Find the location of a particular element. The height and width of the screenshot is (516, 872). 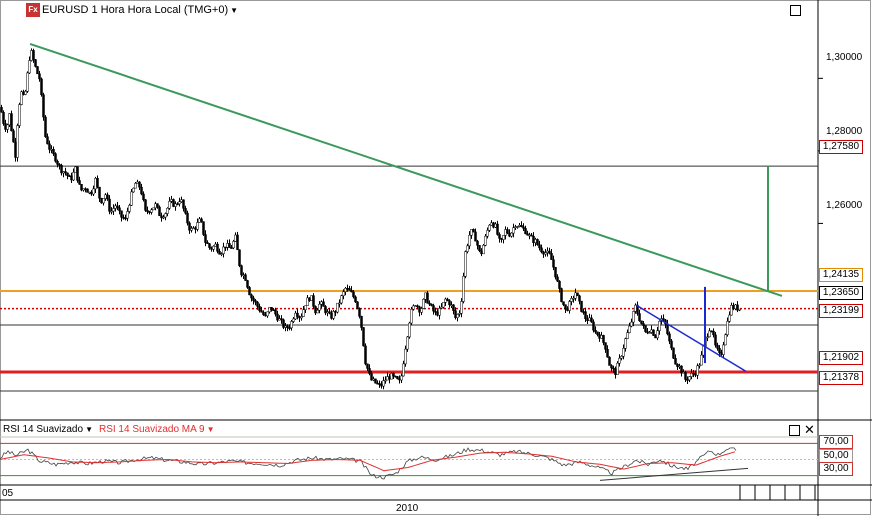

close-icon: ✕ is located at coordinates (809, 429).